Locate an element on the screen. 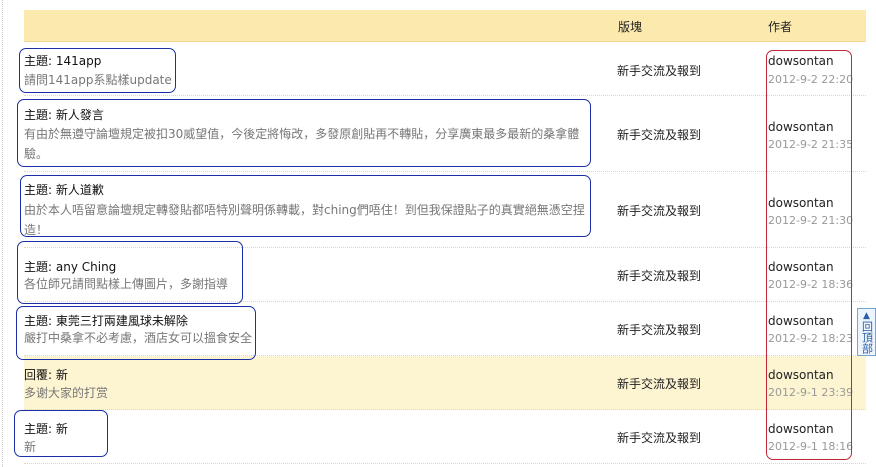  post-title-link: 回覆: 新 is located at coordinates (46, 374).